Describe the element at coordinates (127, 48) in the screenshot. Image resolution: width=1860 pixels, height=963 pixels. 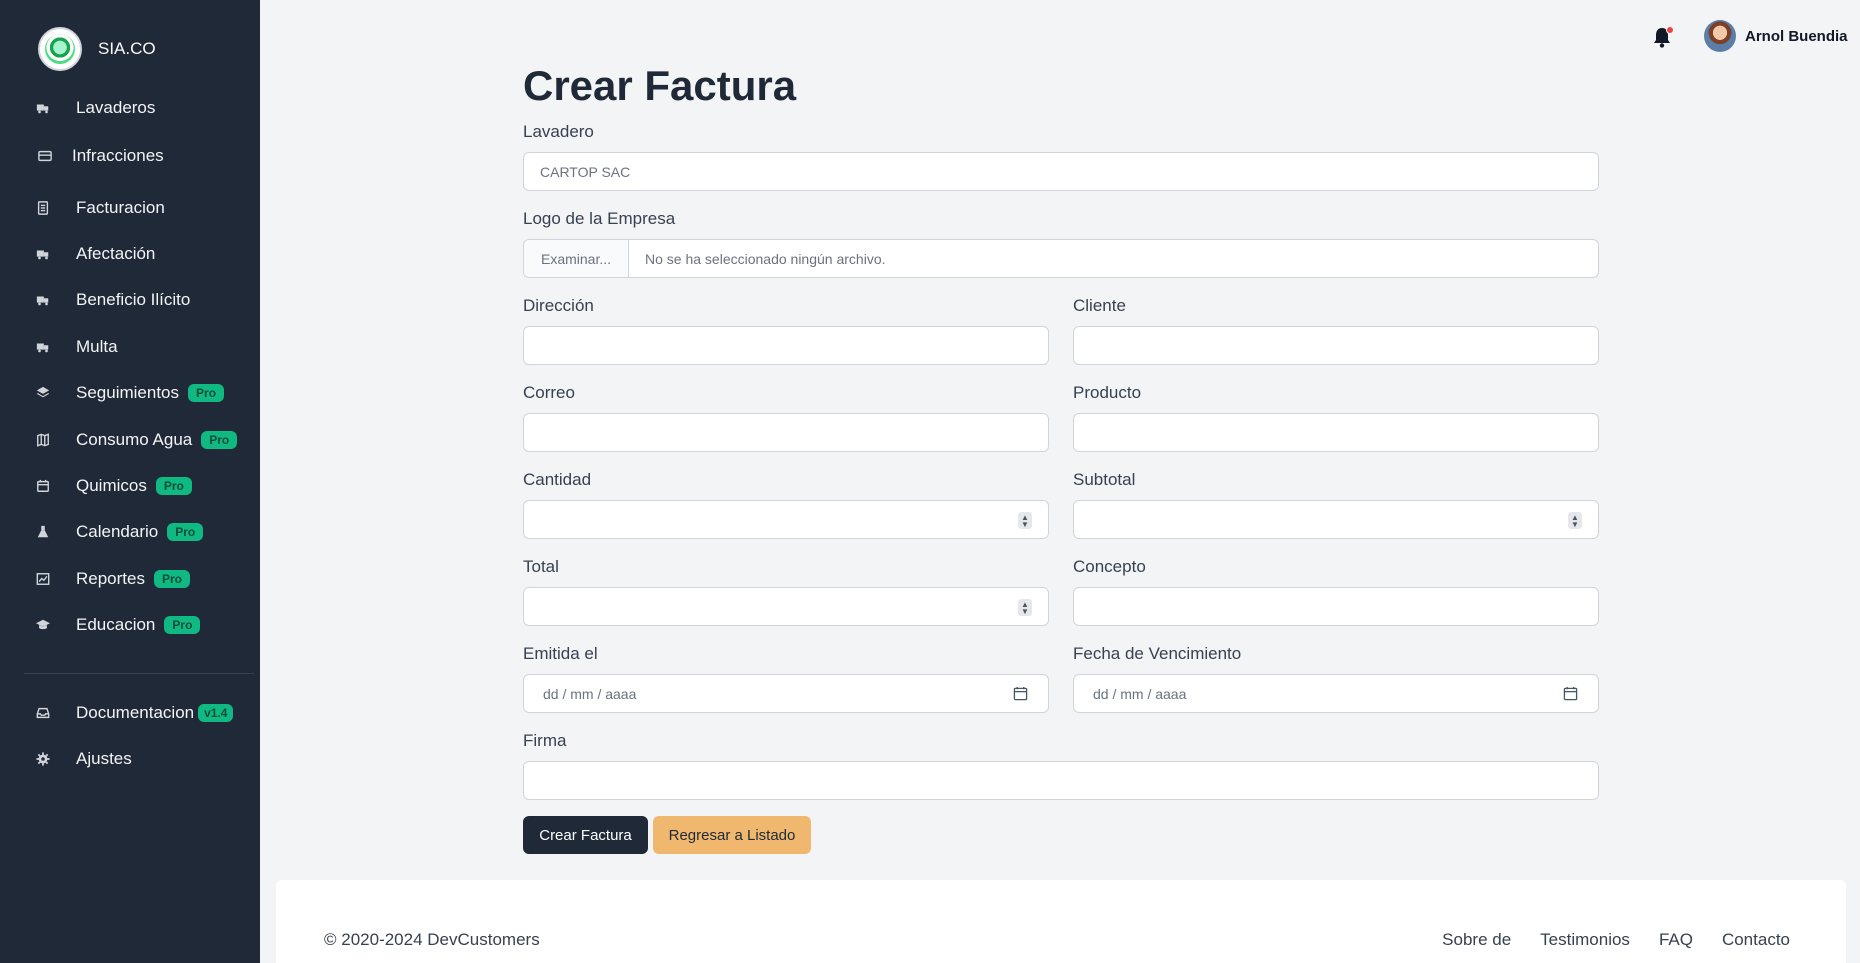
I see `brand-name: SIA.CO` at that location.